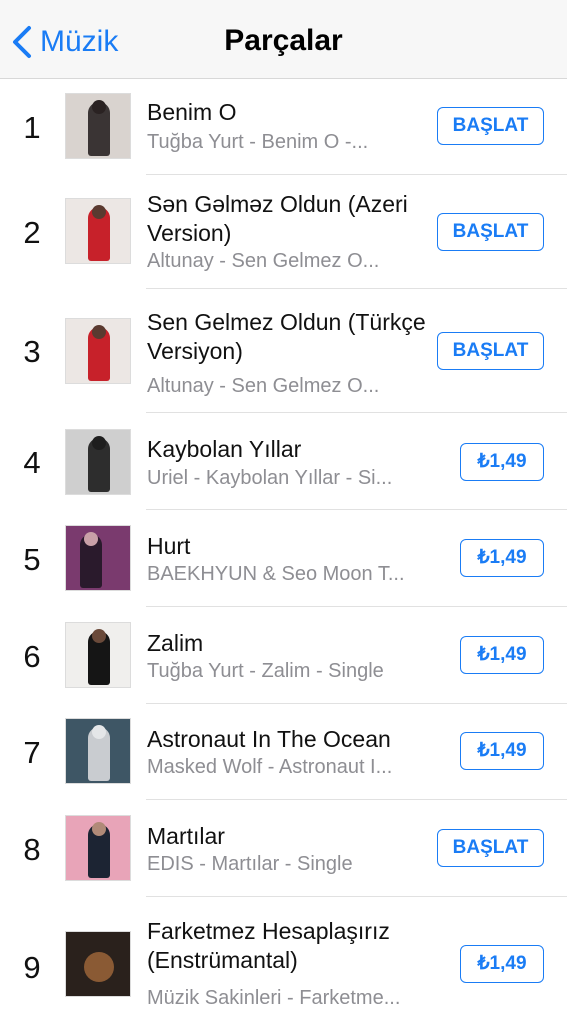  I want to click on track-rank: 5, so click(32, 559).